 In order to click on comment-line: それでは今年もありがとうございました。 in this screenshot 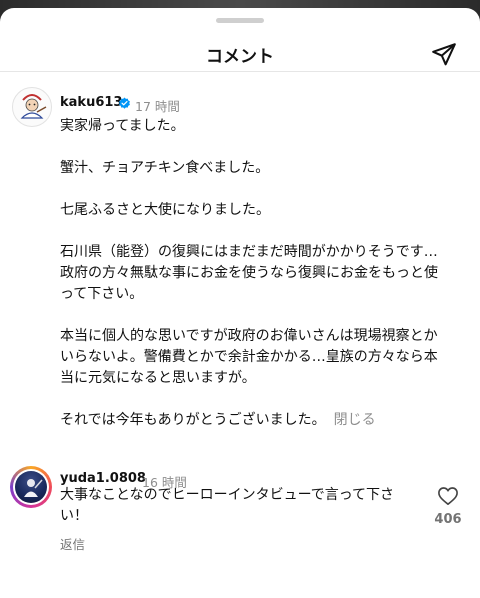, I will do `click(193, 420)`.